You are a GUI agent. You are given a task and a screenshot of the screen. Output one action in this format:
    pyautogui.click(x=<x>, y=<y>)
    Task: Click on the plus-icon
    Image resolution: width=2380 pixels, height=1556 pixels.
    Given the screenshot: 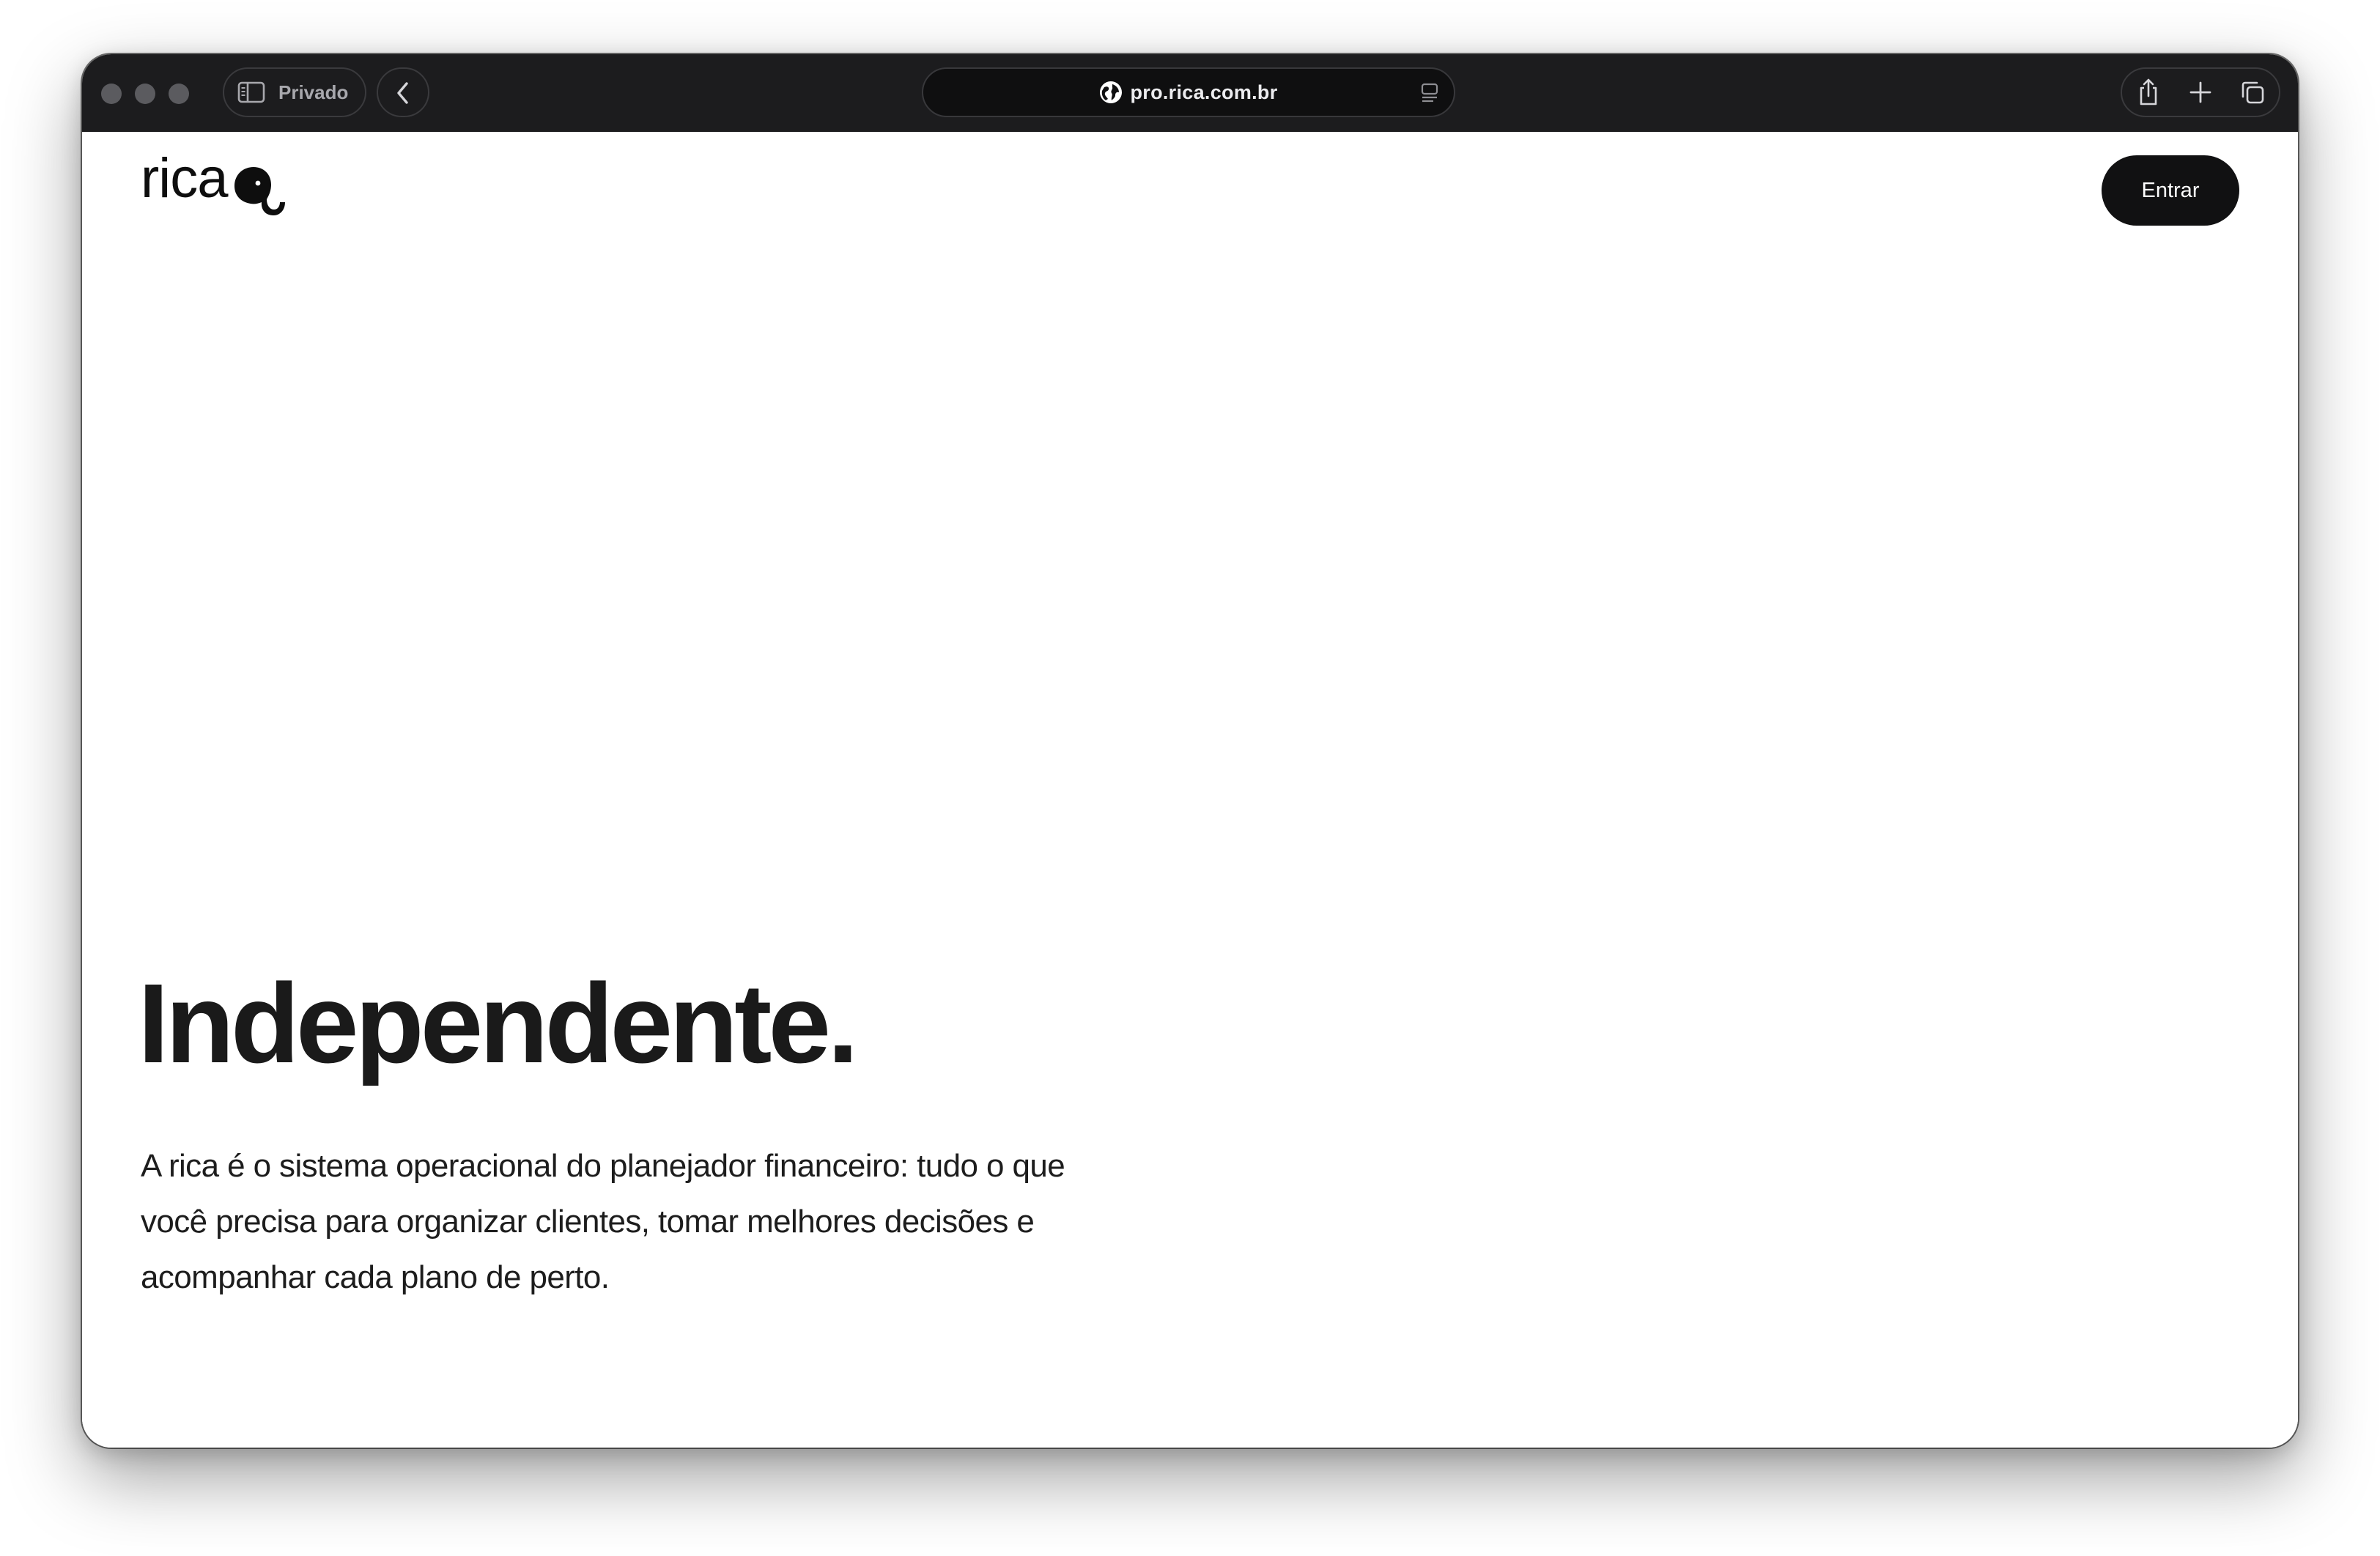 What is the action you would take?
    pyautogui.click(x=2200, y=92)
    